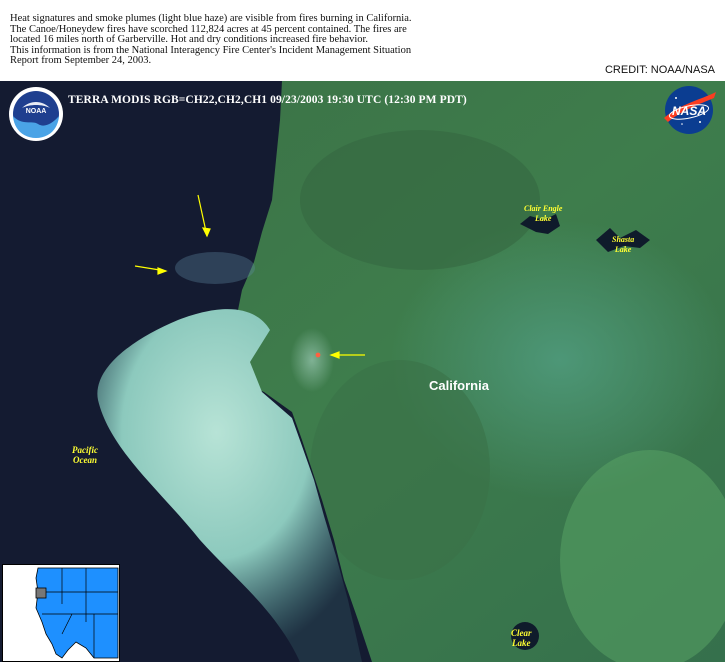  I want to click on noaa-logo-text: NOAA, so click(36, 111).